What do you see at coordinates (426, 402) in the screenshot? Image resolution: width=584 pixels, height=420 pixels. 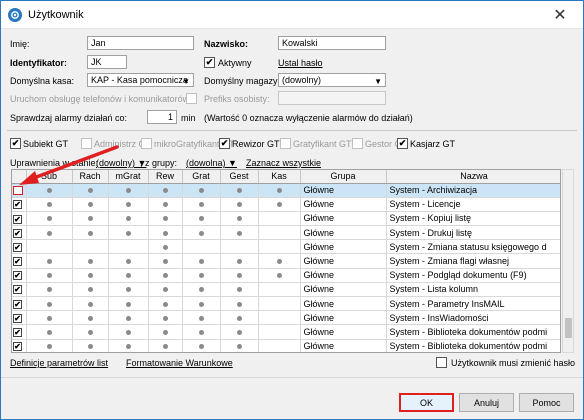 I see `ok-button: OK` at bounding box center [426, 402].